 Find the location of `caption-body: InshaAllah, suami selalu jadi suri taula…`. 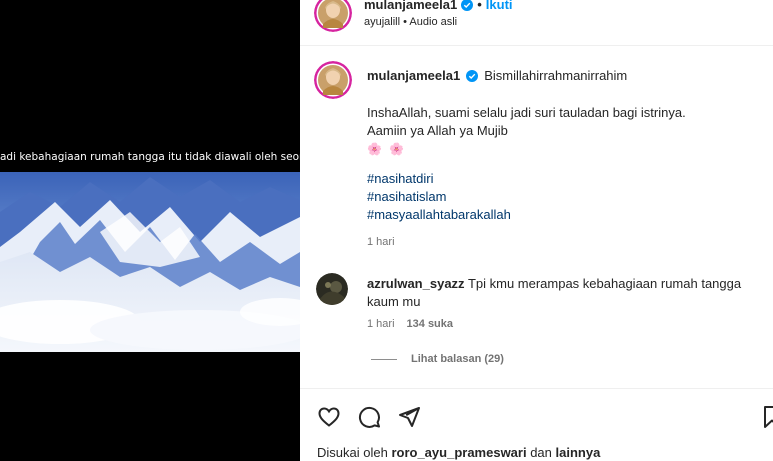

caption-body: InshaAllah, suami selalu jadi suri taula… is located at coordinates (526, 164).